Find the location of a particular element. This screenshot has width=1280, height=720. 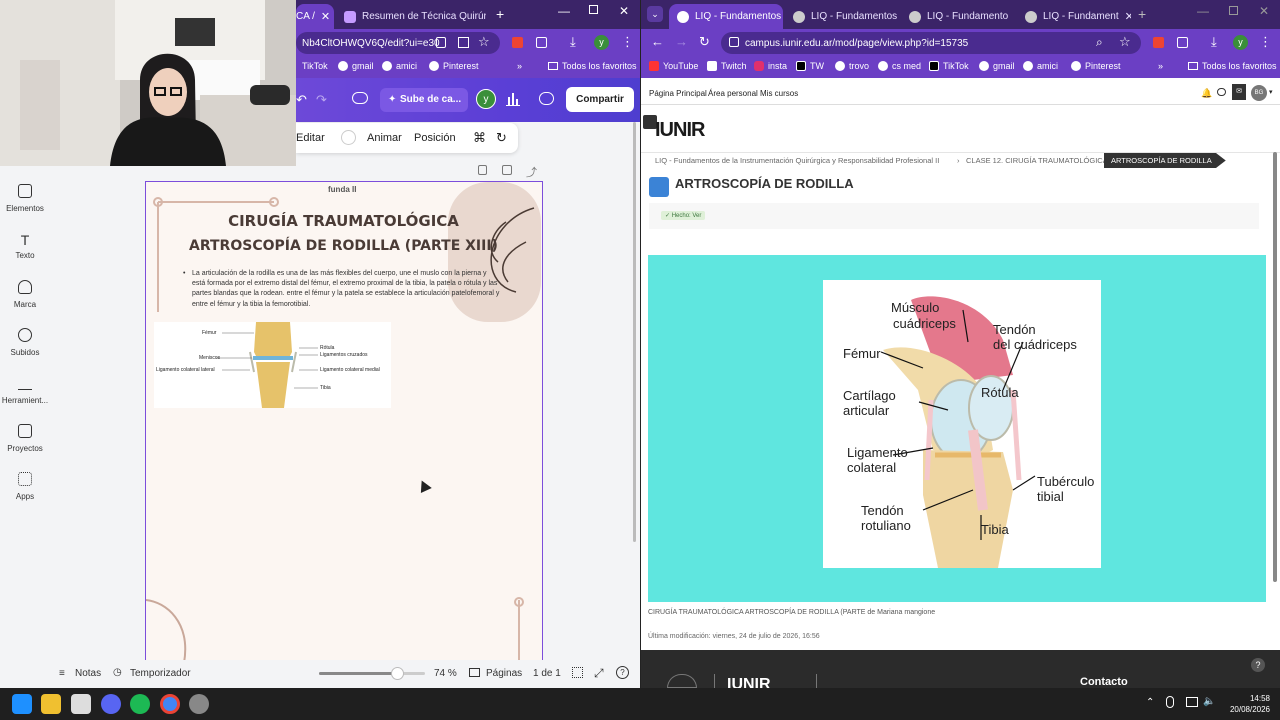

bookmark-trovo: trovo is located at coordinates (852, 66).